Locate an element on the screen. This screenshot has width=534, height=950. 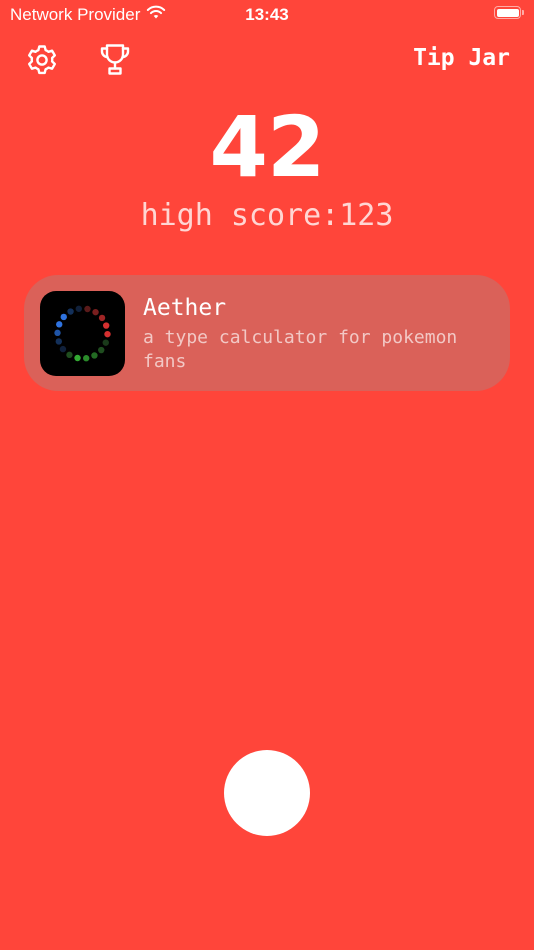
battery-cap is located at coordinates (523, 12).